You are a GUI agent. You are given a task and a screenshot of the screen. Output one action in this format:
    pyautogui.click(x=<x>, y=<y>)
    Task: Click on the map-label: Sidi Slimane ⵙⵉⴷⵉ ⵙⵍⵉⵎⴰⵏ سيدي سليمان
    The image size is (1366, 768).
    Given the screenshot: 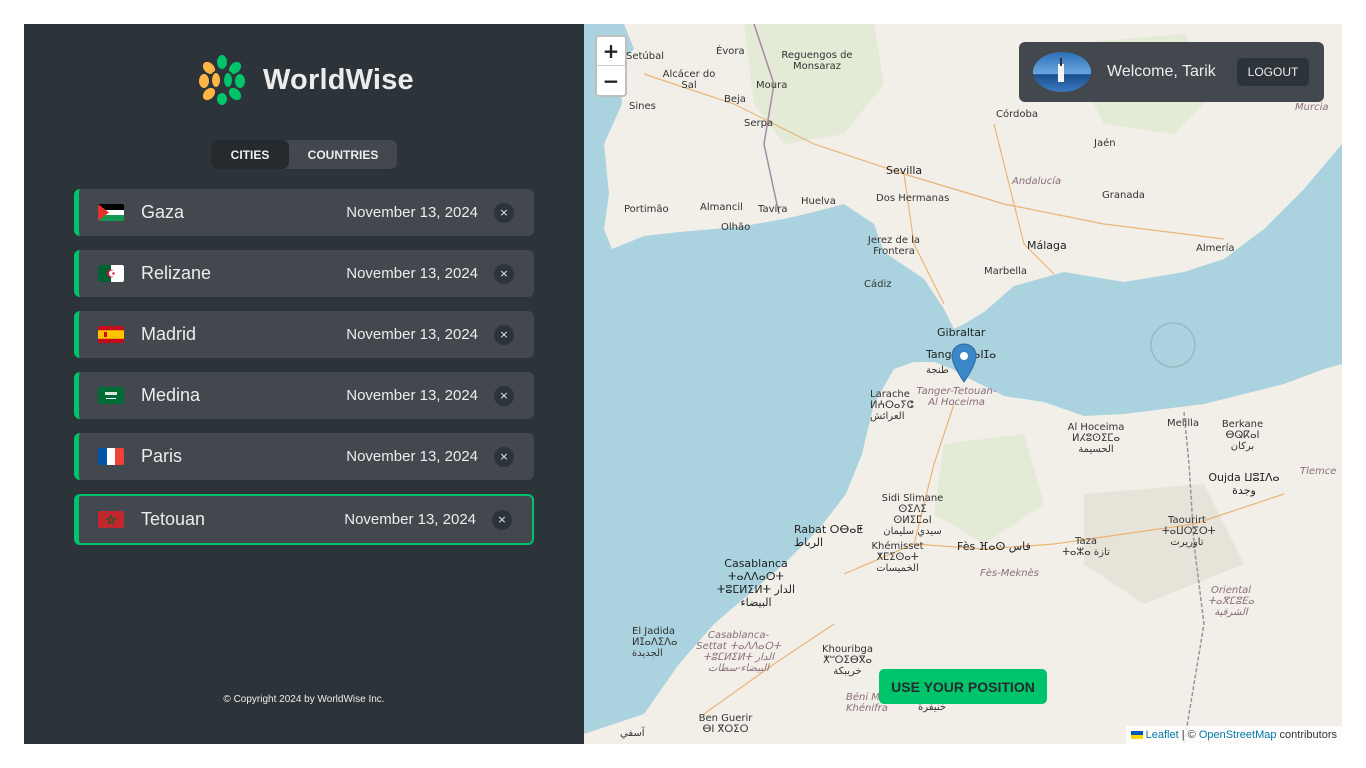 What is the action you would take?
    pyautogui.click(x=912, y=515)
    